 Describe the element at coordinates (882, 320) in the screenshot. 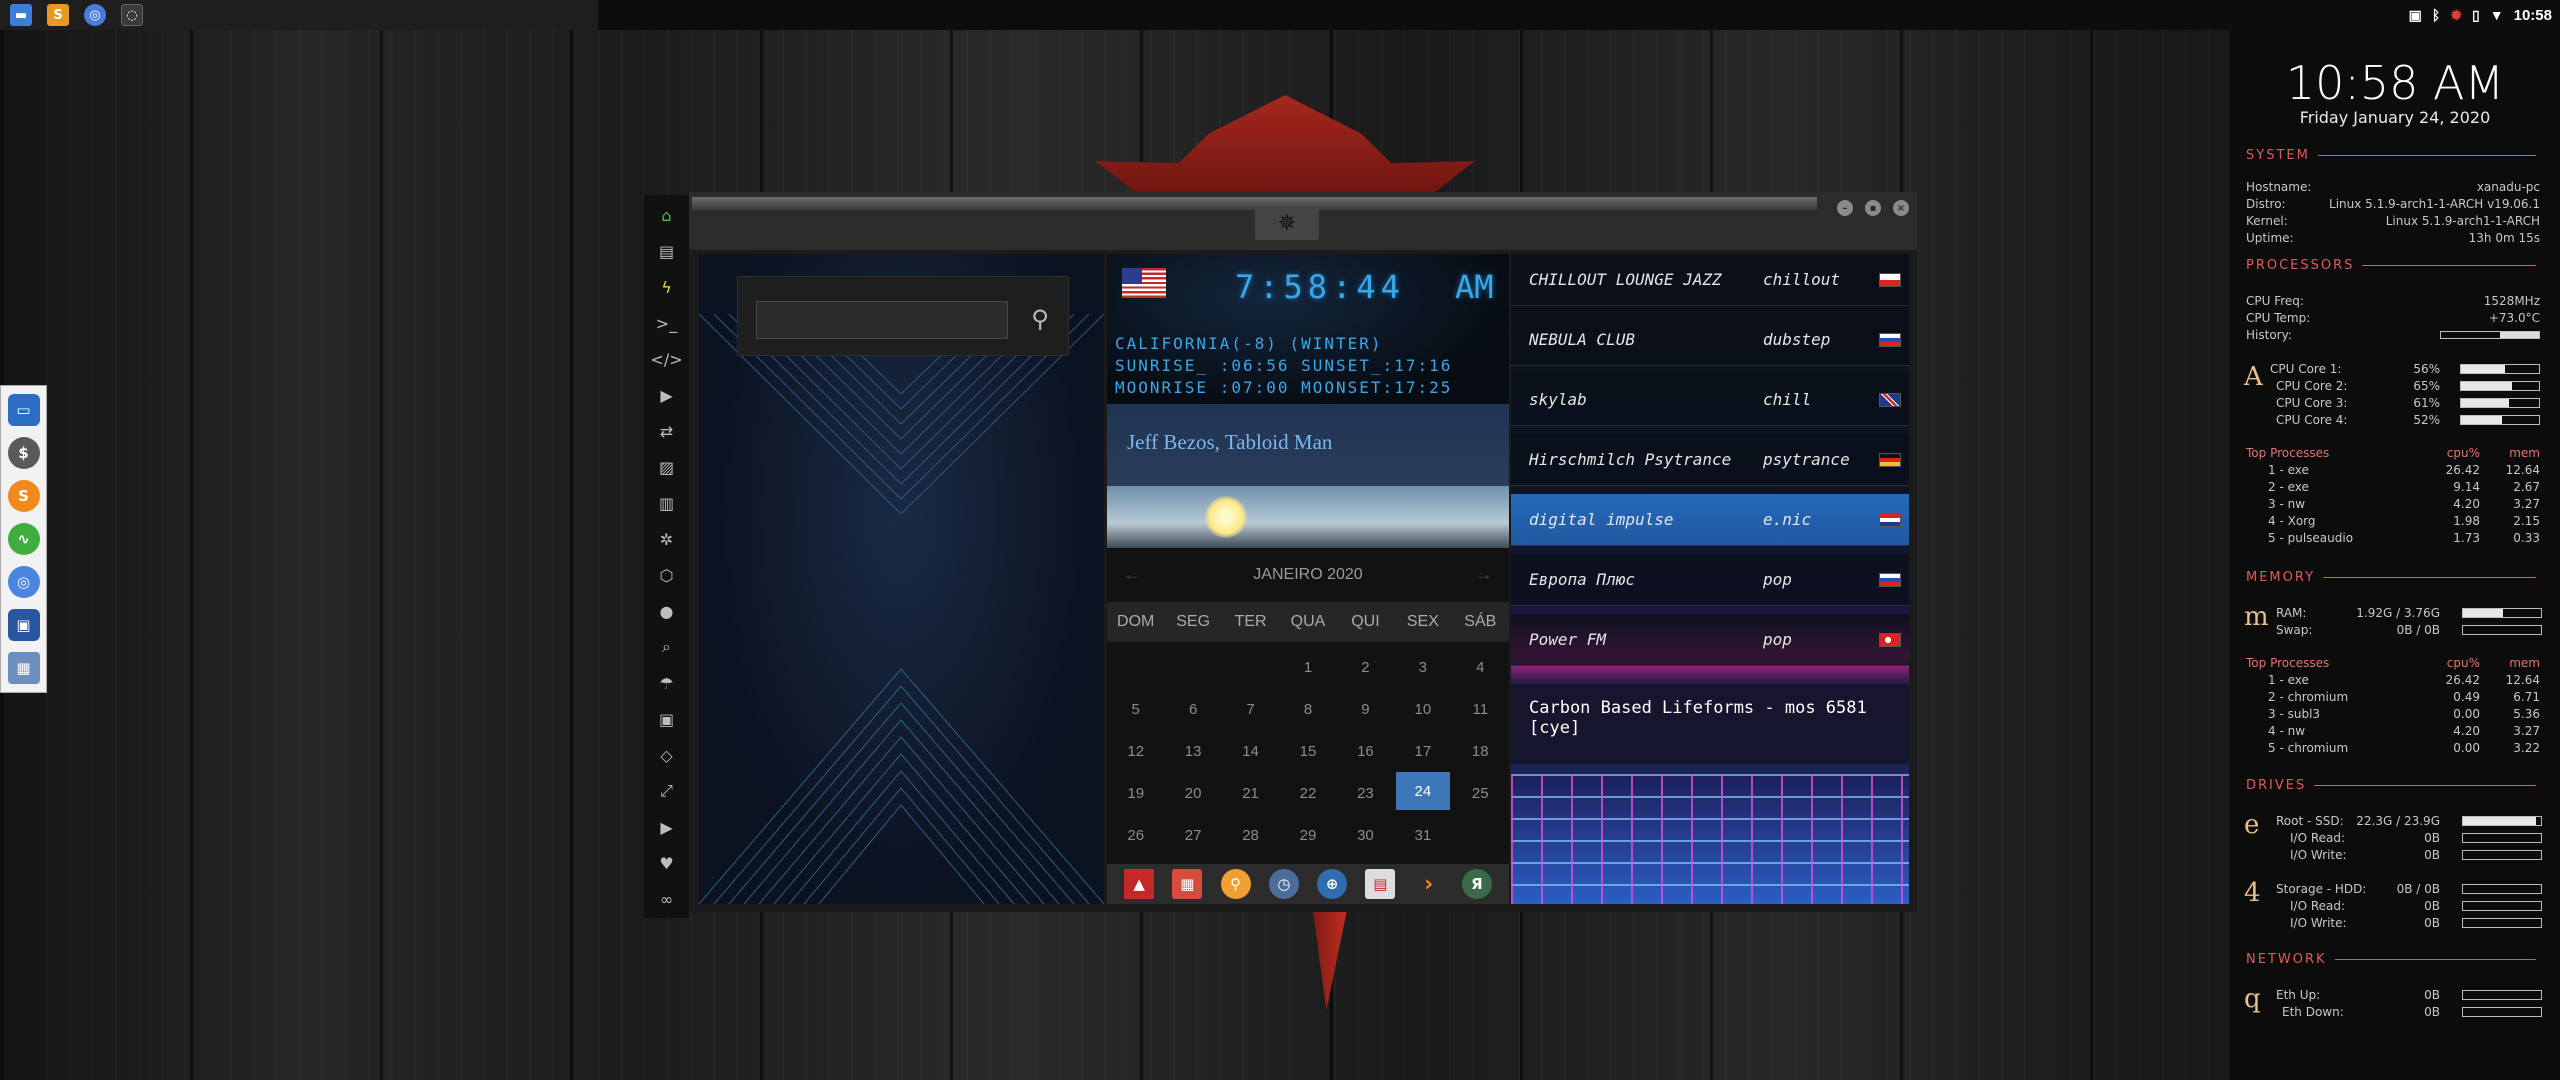

I see `search-input` at that location.